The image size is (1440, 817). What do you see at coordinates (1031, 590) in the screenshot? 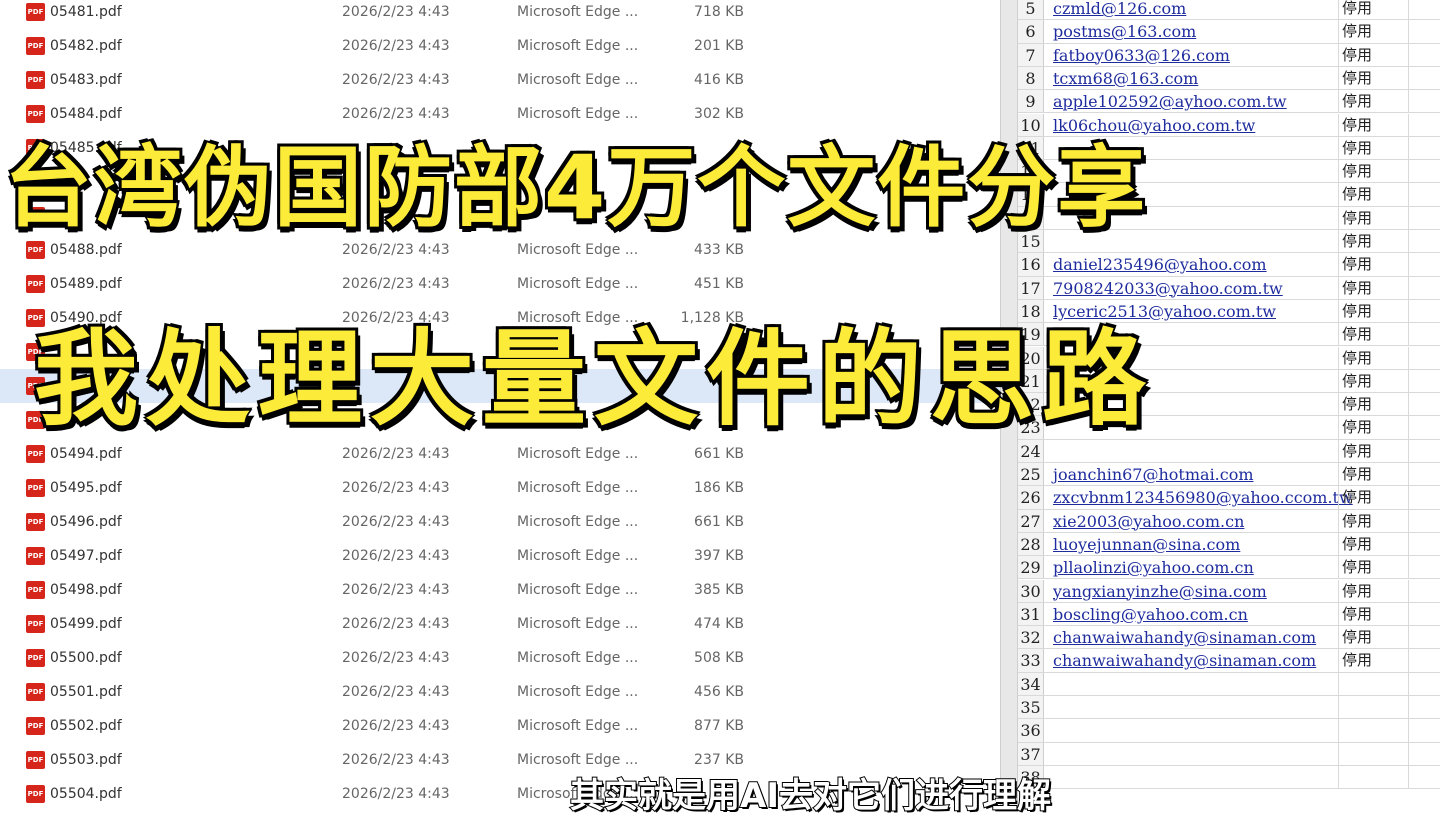
I see `row-number: 30` at bounding box center [1031, 590].